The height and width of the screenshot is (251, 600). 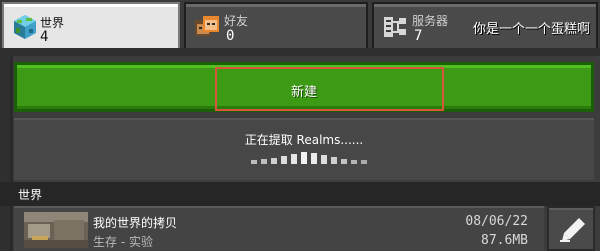 What do you see at coordinates (135, 223) in the screenshot?
I see `world-name: 我的世界的拷贝` at bounding box center [135, 223].